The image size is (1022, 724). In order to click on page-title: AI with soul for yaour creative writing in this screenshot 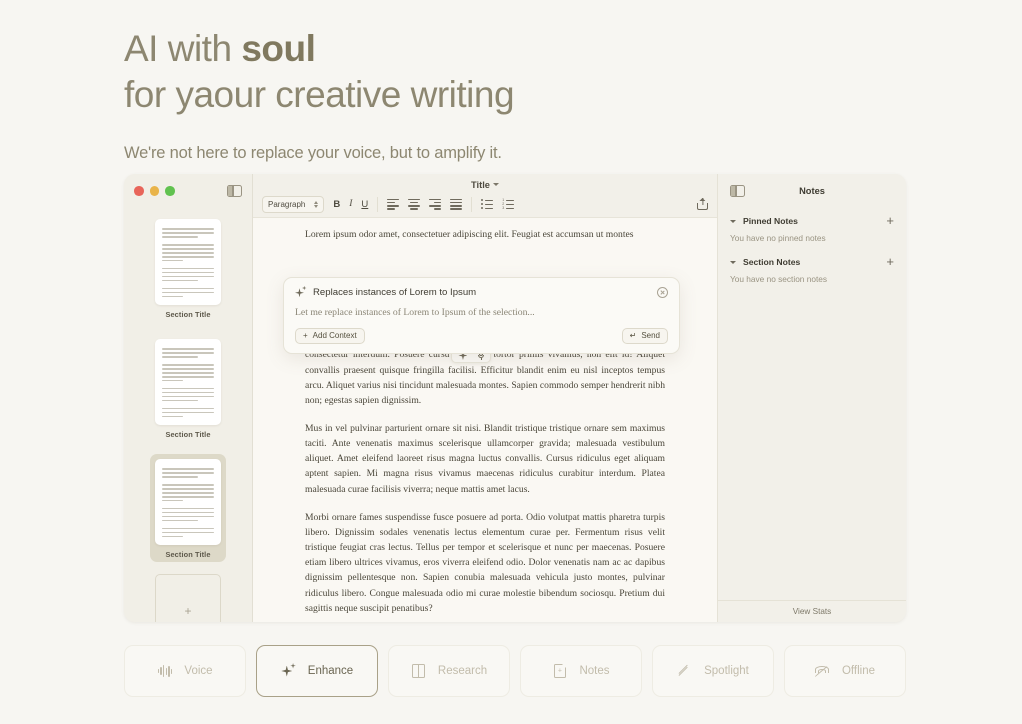, I will do `click(474, 72)`.